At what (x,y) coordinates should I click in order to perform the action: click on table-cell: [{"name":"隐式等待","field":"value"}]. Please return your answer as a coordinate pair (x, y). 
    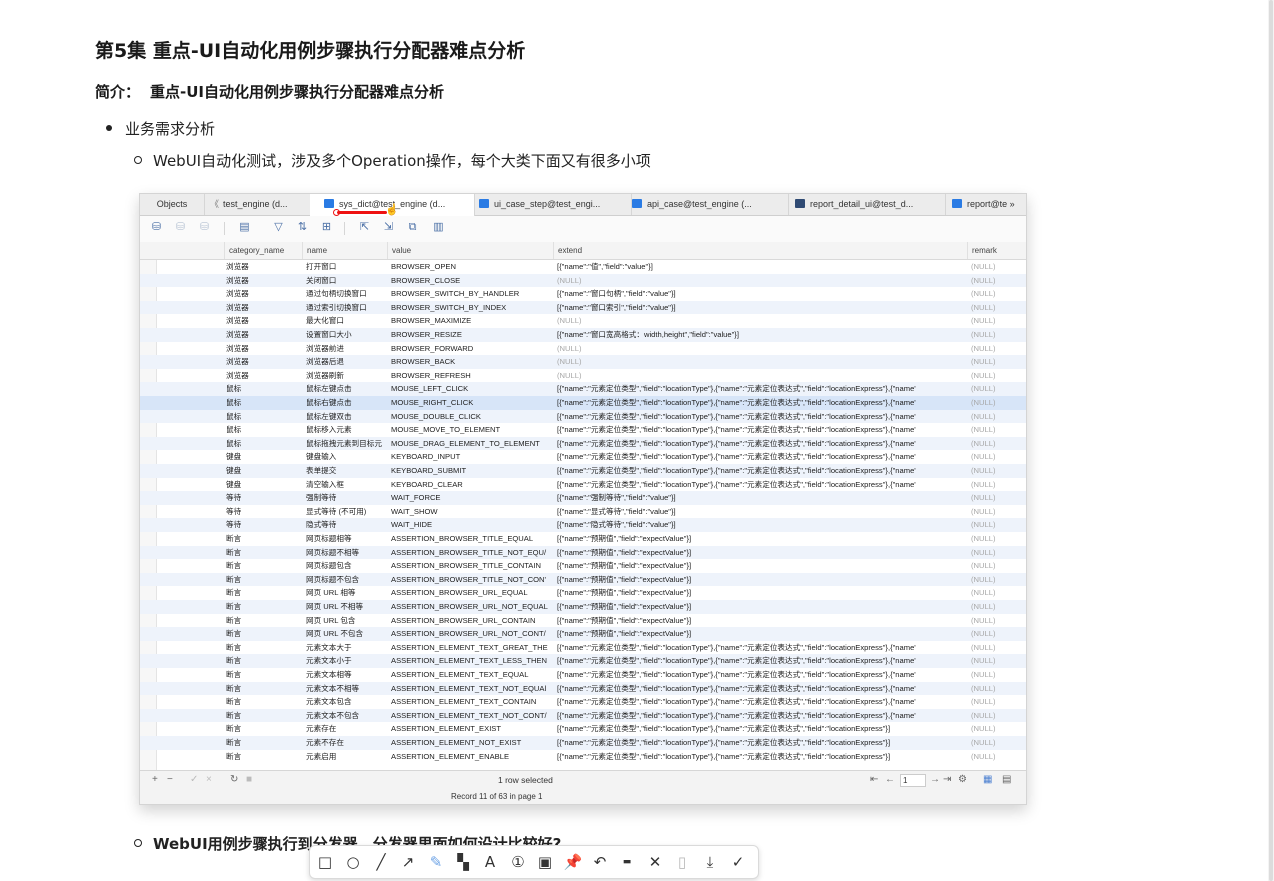
    Looking at the image, I should click on (760, 525).